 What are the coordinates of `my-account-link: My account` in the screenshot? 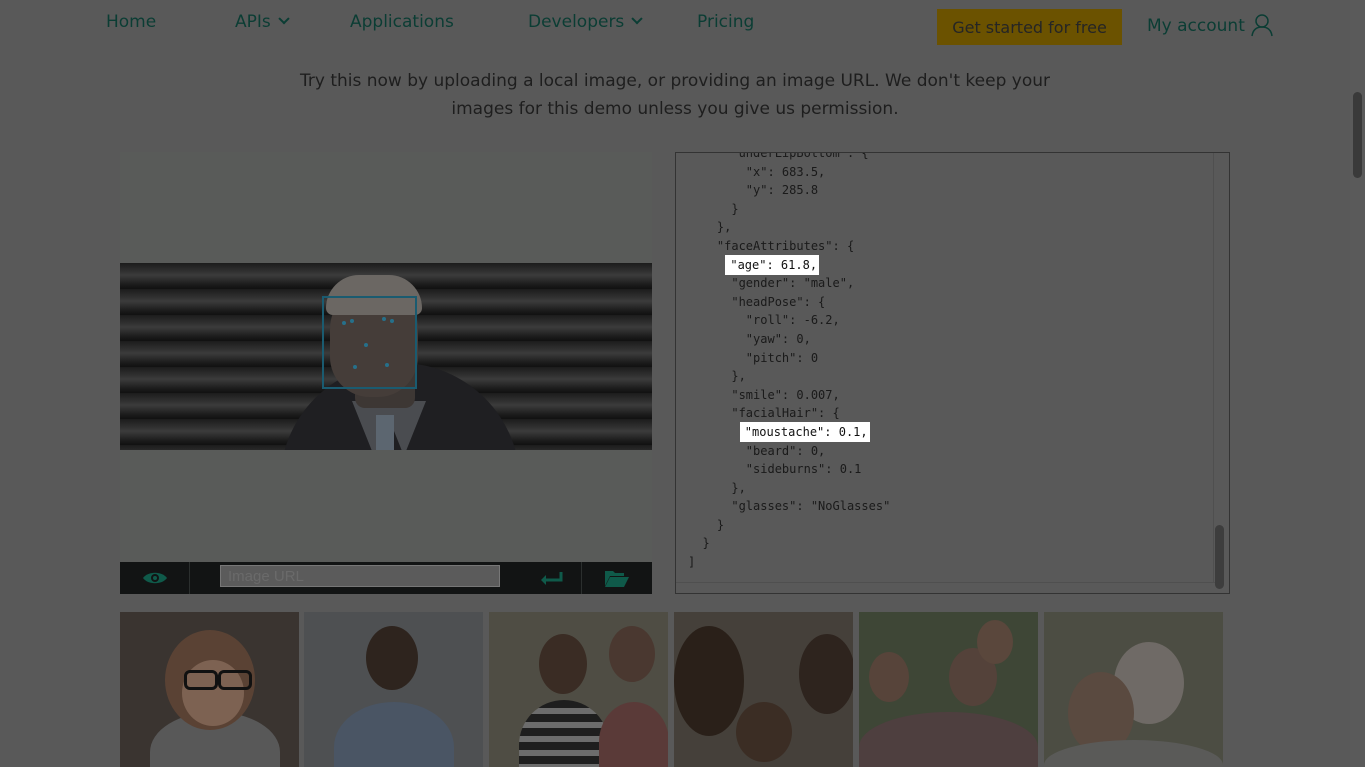 It's located at (1210, 25).